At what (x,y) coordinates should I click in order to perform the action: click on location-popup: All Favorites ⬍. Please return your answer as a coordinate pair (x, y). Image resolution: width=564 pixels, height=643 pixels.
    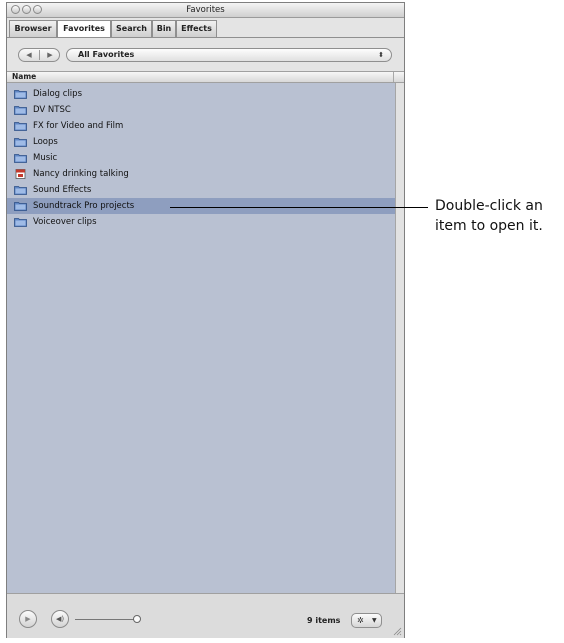
    Looking at the image, I should click on (229, 55).